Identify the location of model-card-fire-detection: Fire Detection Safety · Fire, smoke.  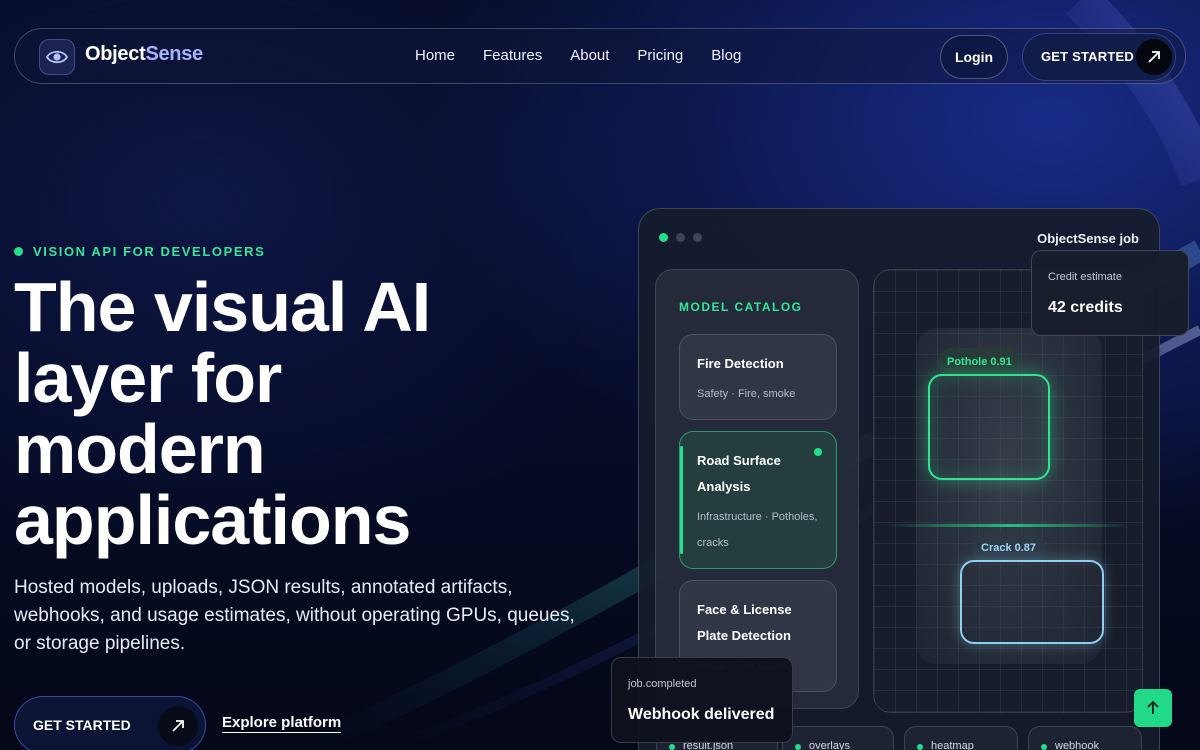
(758, 377).